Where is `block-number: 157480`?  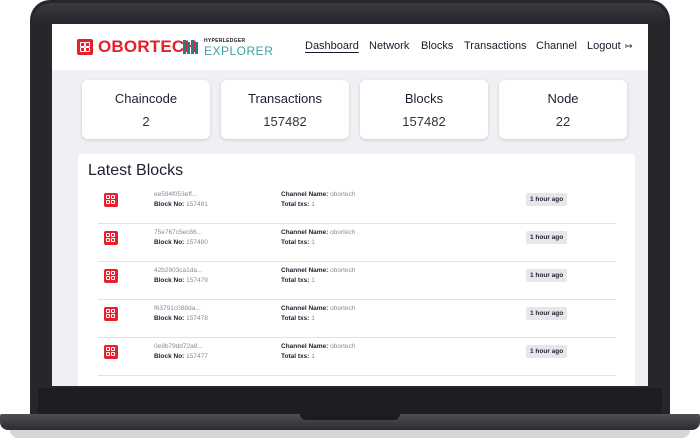 block-number: 157480 is located at coordinates (197, 242).